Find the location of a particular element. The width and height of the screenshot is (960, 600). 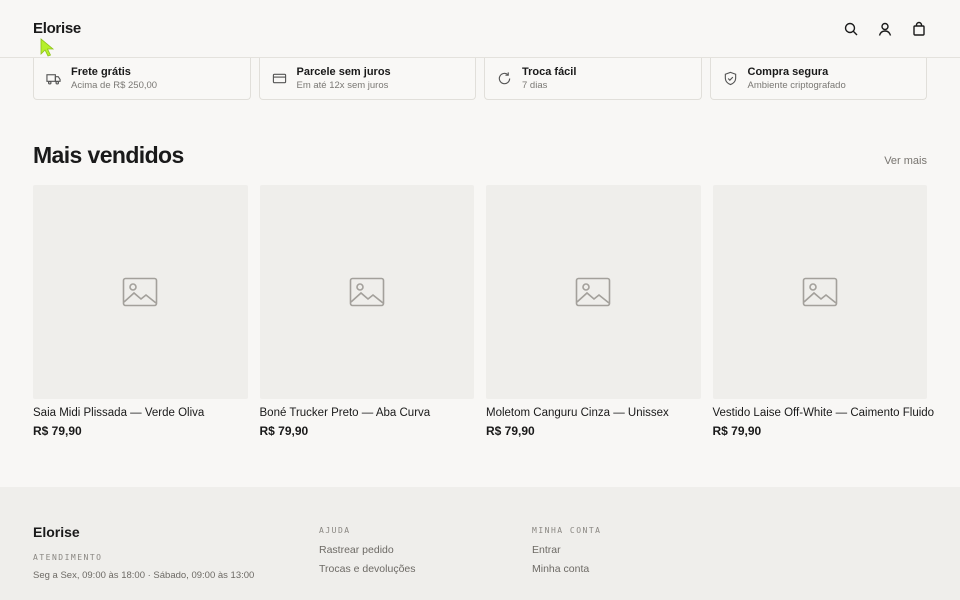

product-name: Moletom Canguru Cinza — Unissex is located at coordinates (593, 413).